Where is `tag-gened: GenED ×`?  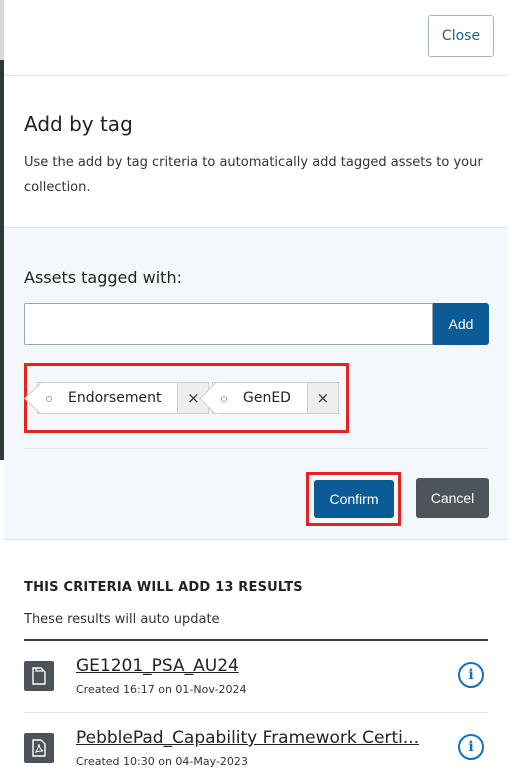
tag-gened: GenED × is located at coordinates (275, 398).